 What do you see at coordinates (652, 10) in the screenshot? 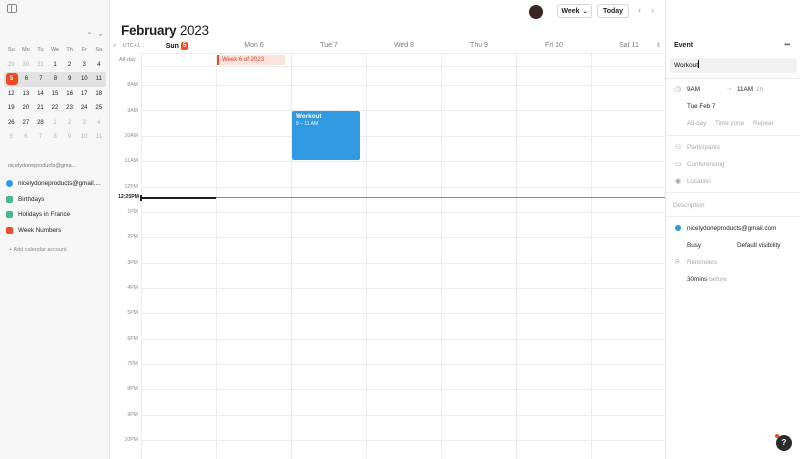
I see `next-week-icon: ›` at bounding box center [652, 10].